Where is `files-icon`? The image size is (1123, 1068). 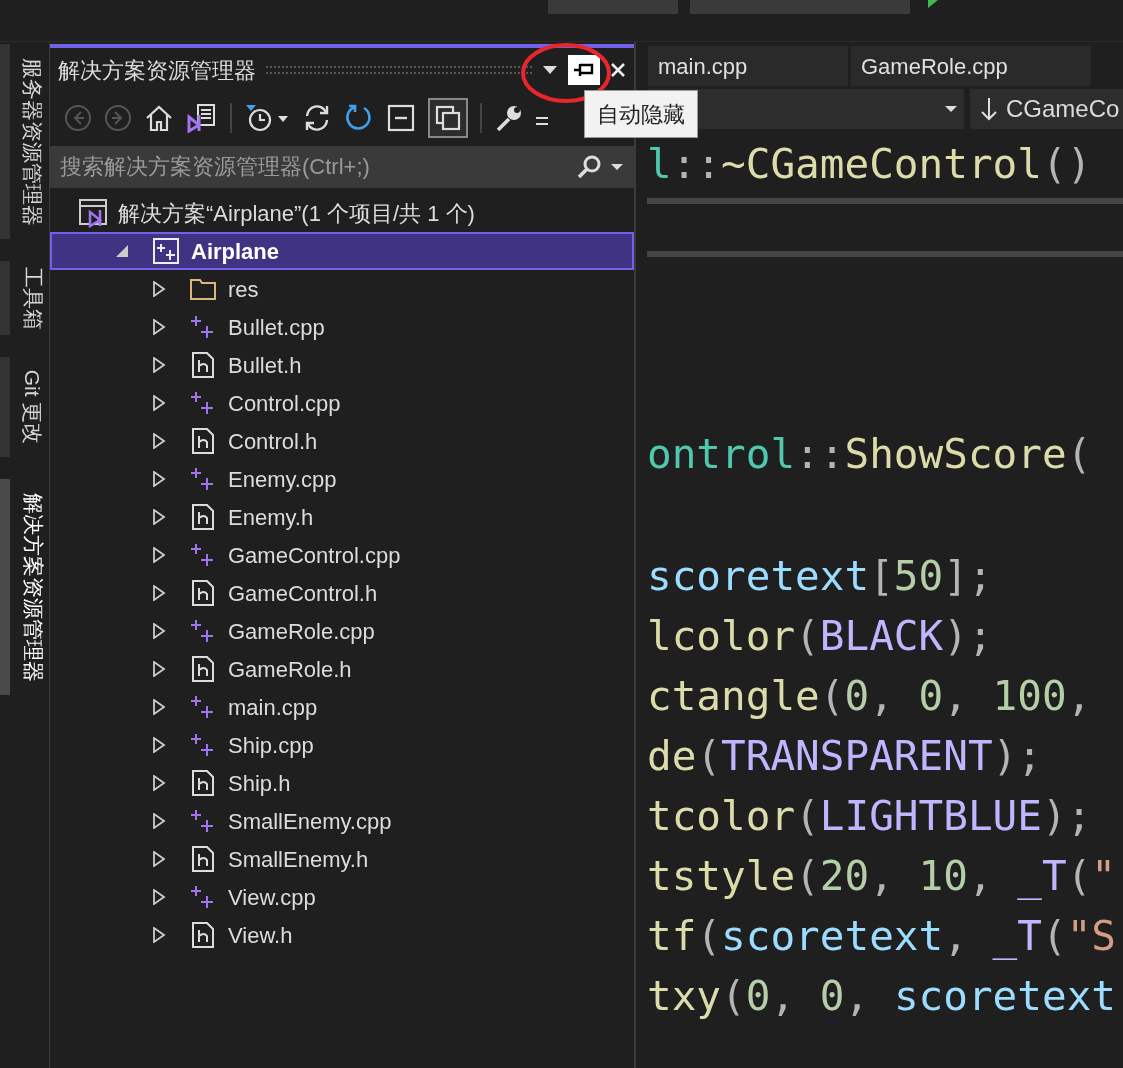
files-icon is located at coordinates (448, 118).